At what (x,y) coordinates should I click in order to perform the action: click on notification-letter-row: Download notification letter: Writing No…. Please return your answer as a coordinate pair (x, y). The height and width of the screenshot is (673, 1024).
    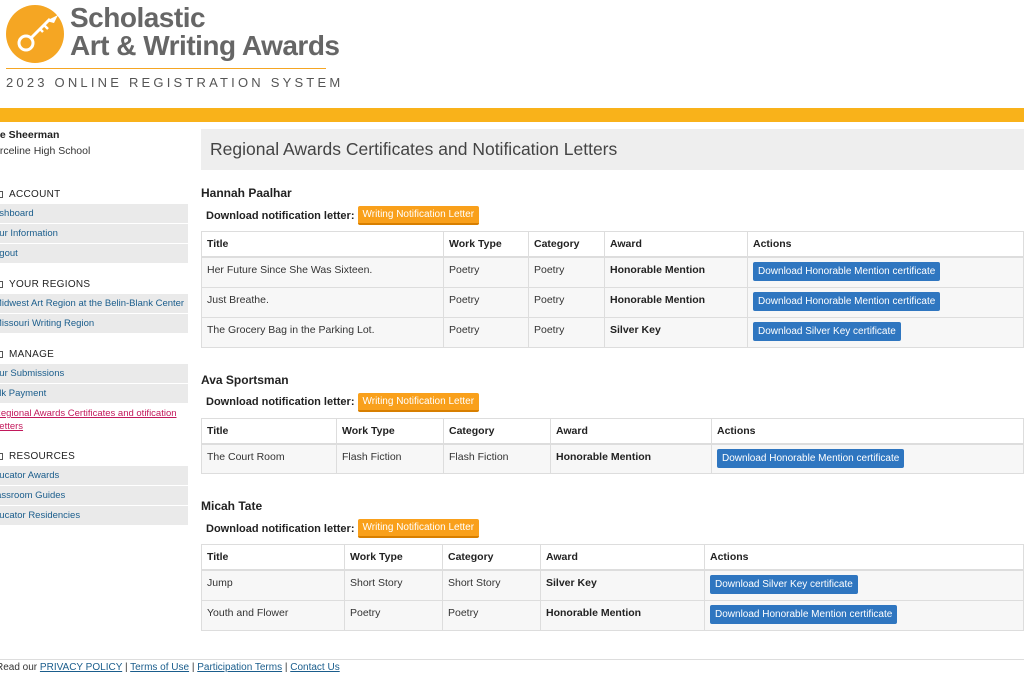
    Looking at the image, I should click on (615, 402).